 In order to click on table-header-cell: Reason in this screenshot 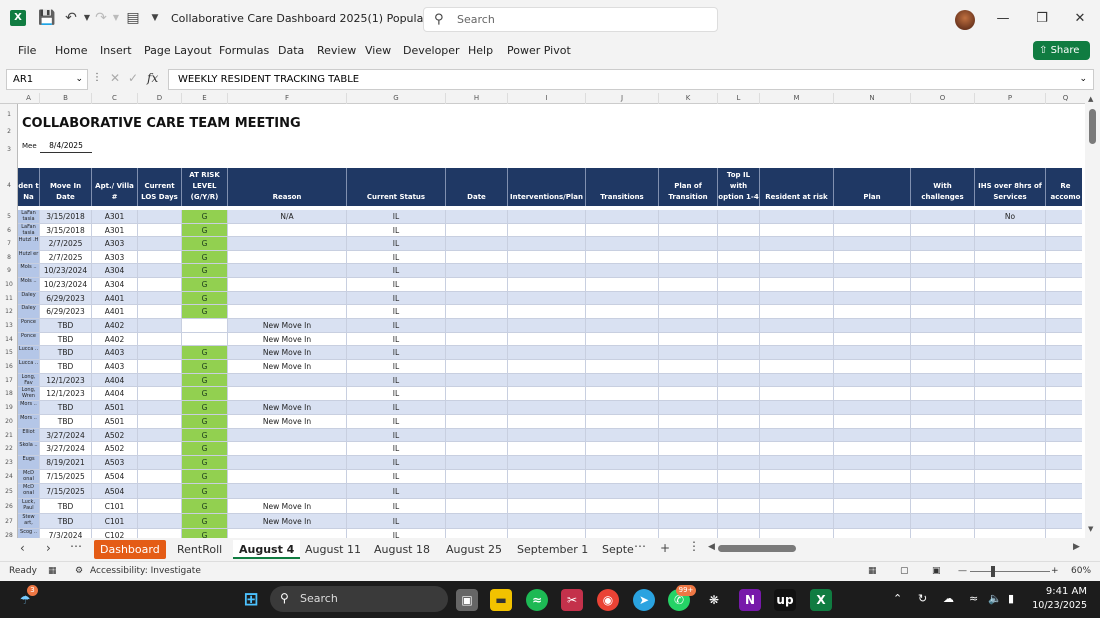, I will do `click(287, 187)`.